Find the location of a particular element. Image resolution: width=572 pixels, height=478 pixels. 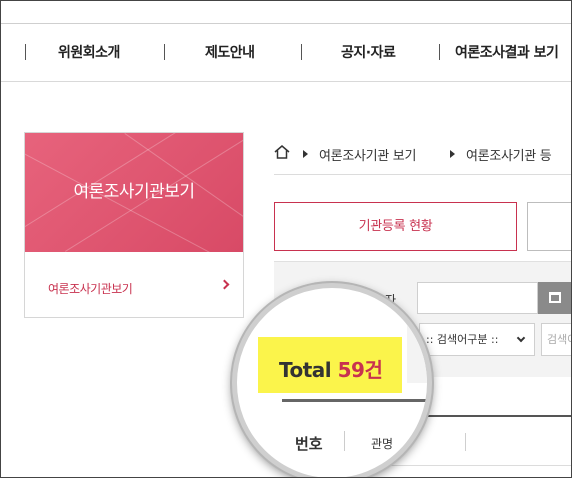

sidebar-header: 여론조사기관보기 is located at coordinates (134, 192).